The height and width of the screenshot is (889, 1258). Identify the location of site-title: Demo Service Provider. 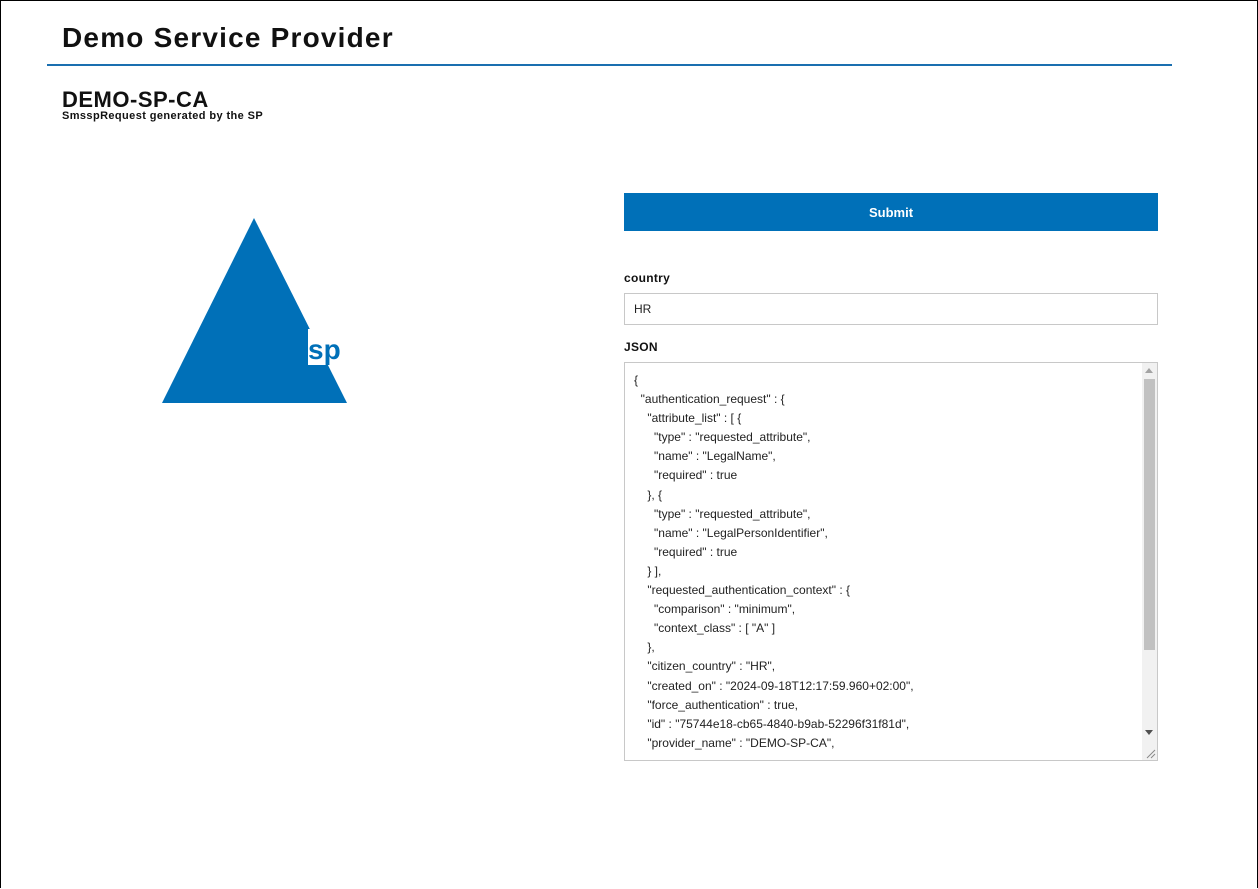
(228, 37).